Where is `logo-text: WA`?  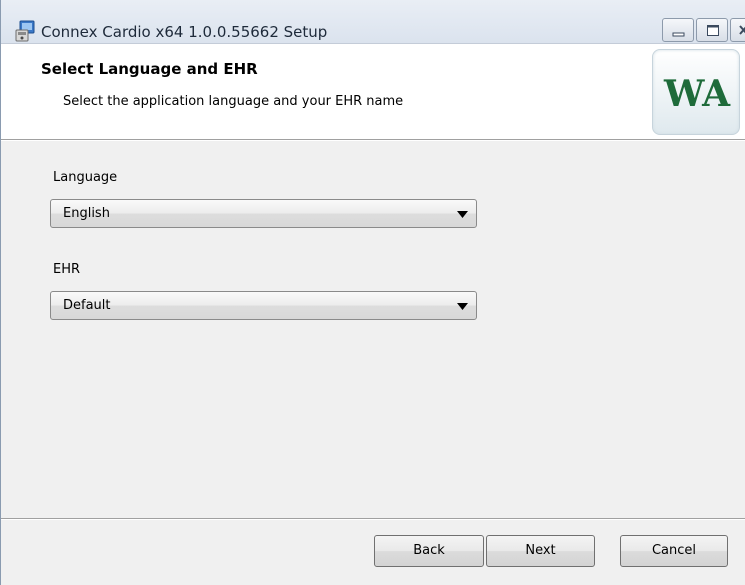
logo-text: WA is located at coordinates (697, 94).